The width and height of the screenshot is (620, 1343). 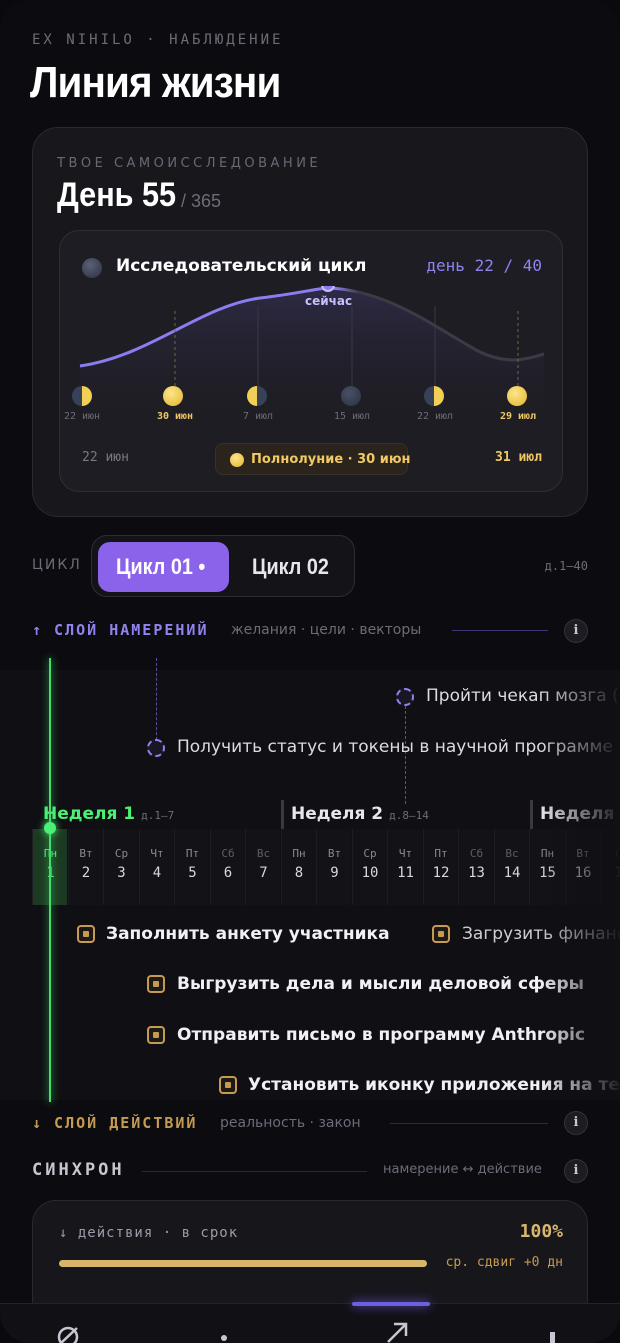 I want to click on day-cell: Вт 2, so click(x=85, y=867).